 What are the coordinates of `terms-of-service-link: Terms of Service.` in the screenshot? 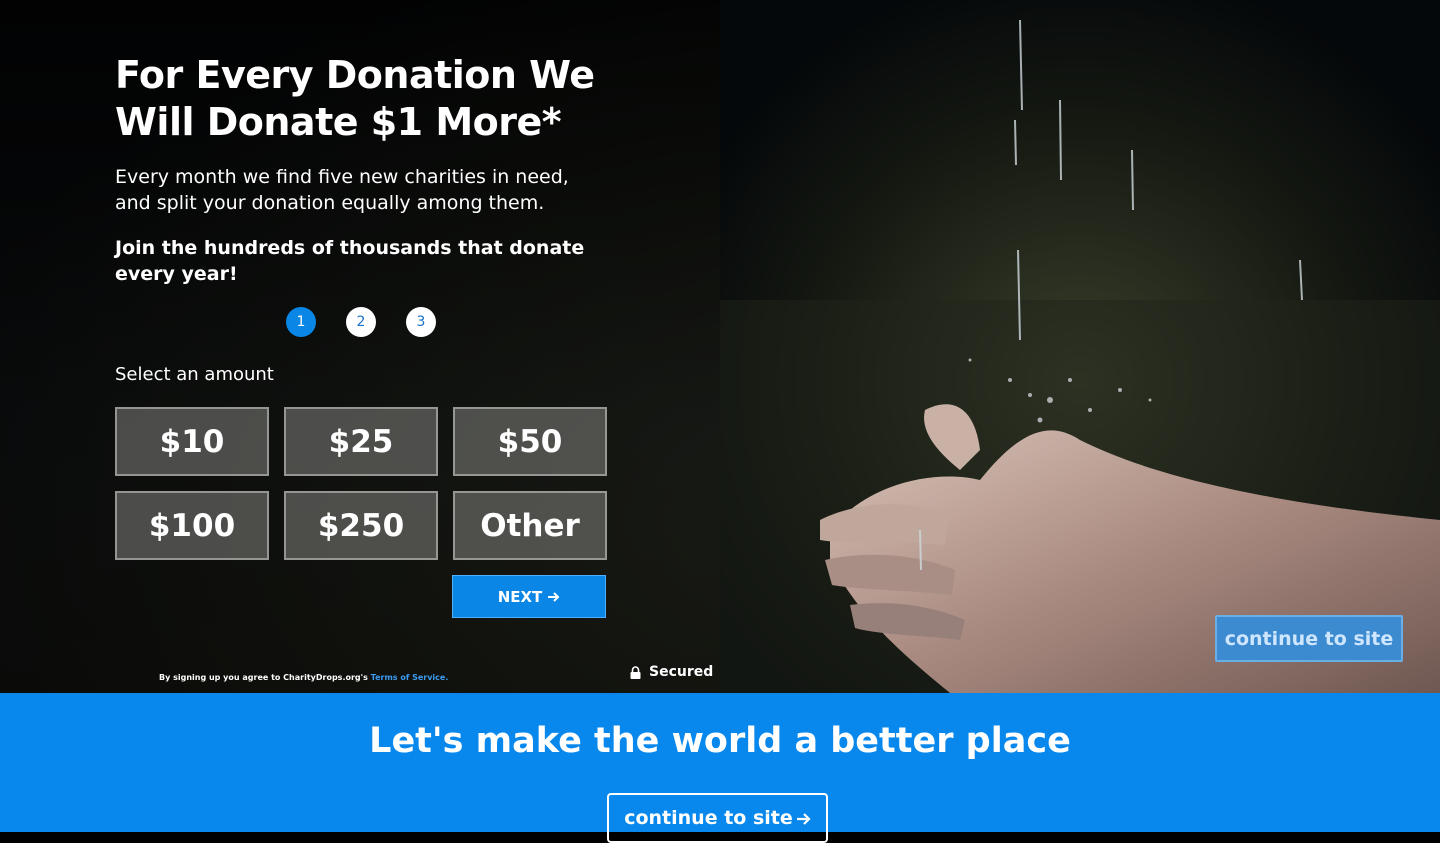 It's located at (410, 677).